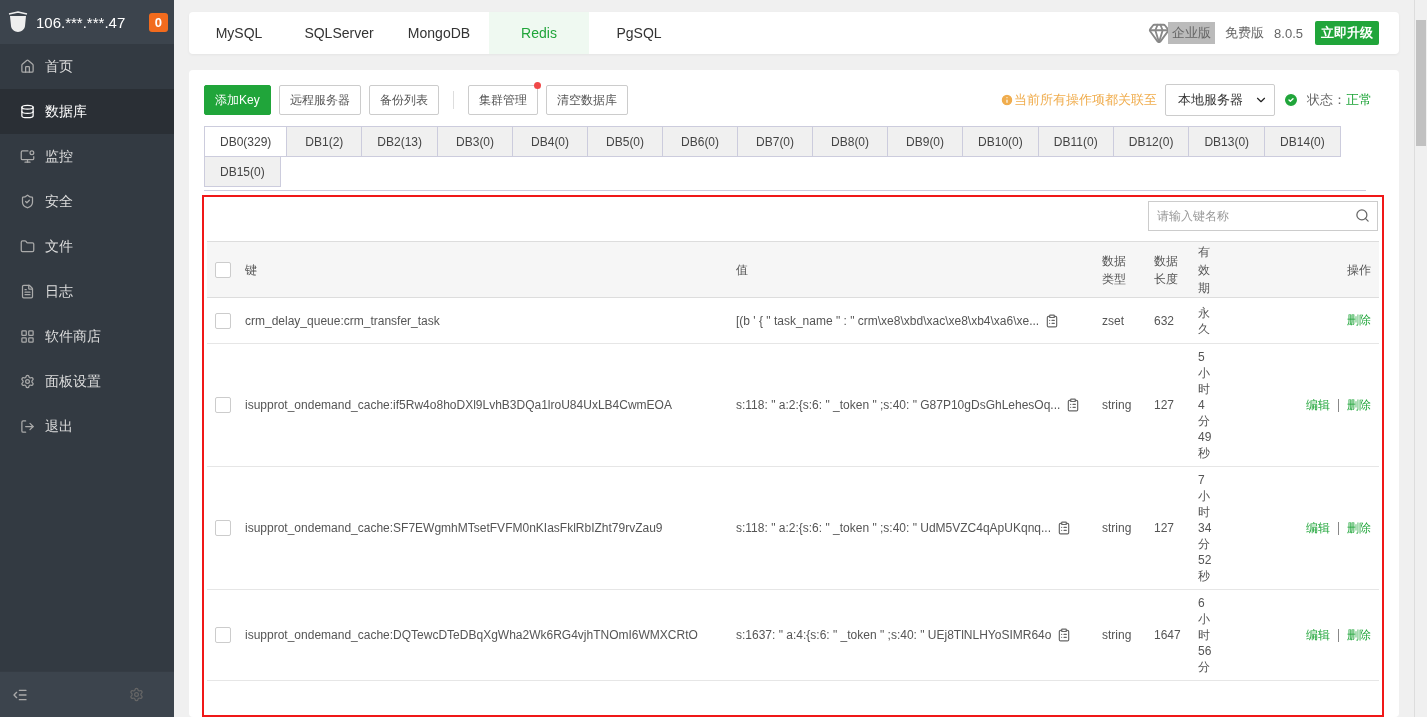 Image resolution: width=1427 pixels, height=717 pixels. What do you see at coordinates (400, 141) in the screenshot?
I see `database-tab: DB2(13)` at bounding box center [400, 141].